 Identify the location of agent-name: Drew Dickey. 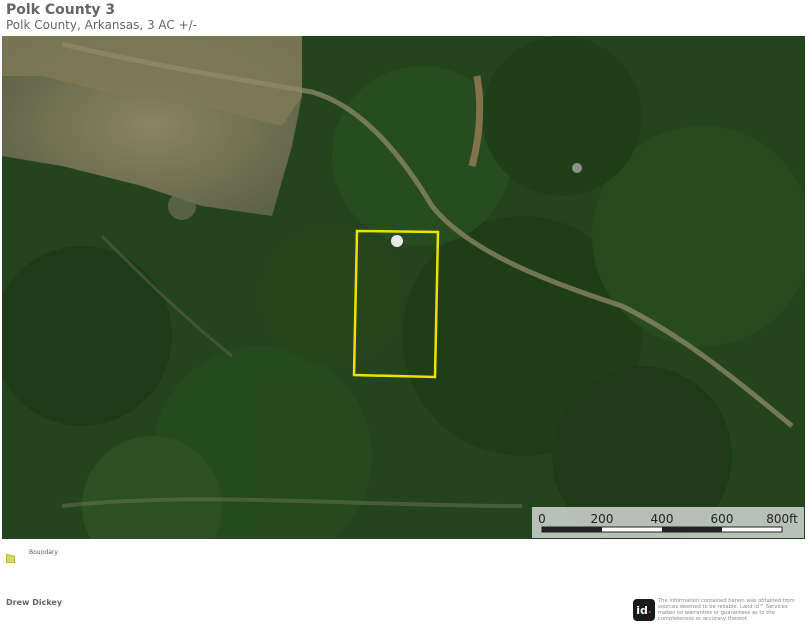
(34, 602).